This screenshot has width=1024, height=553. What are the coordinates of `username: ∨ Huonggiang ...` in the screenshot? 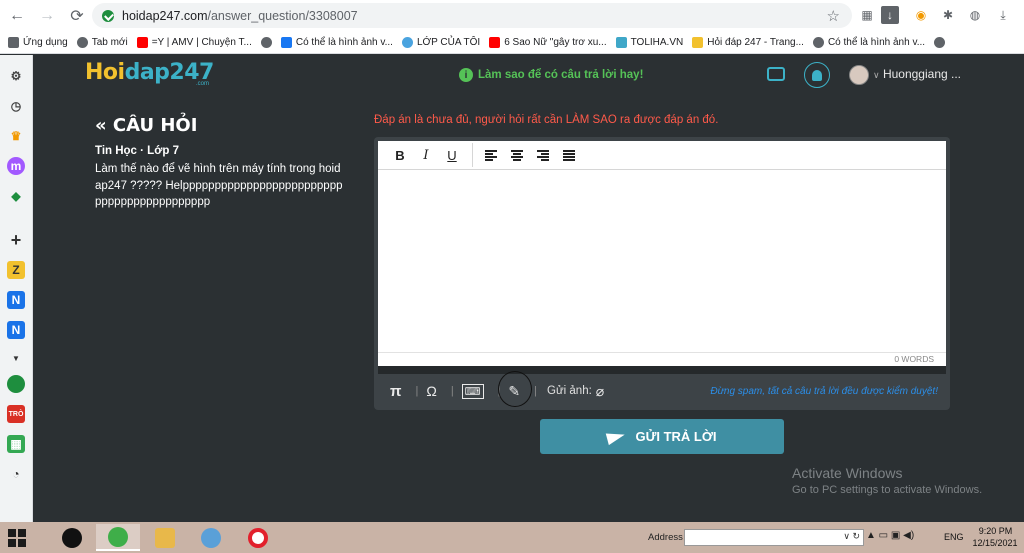 It's located at (917, 74).